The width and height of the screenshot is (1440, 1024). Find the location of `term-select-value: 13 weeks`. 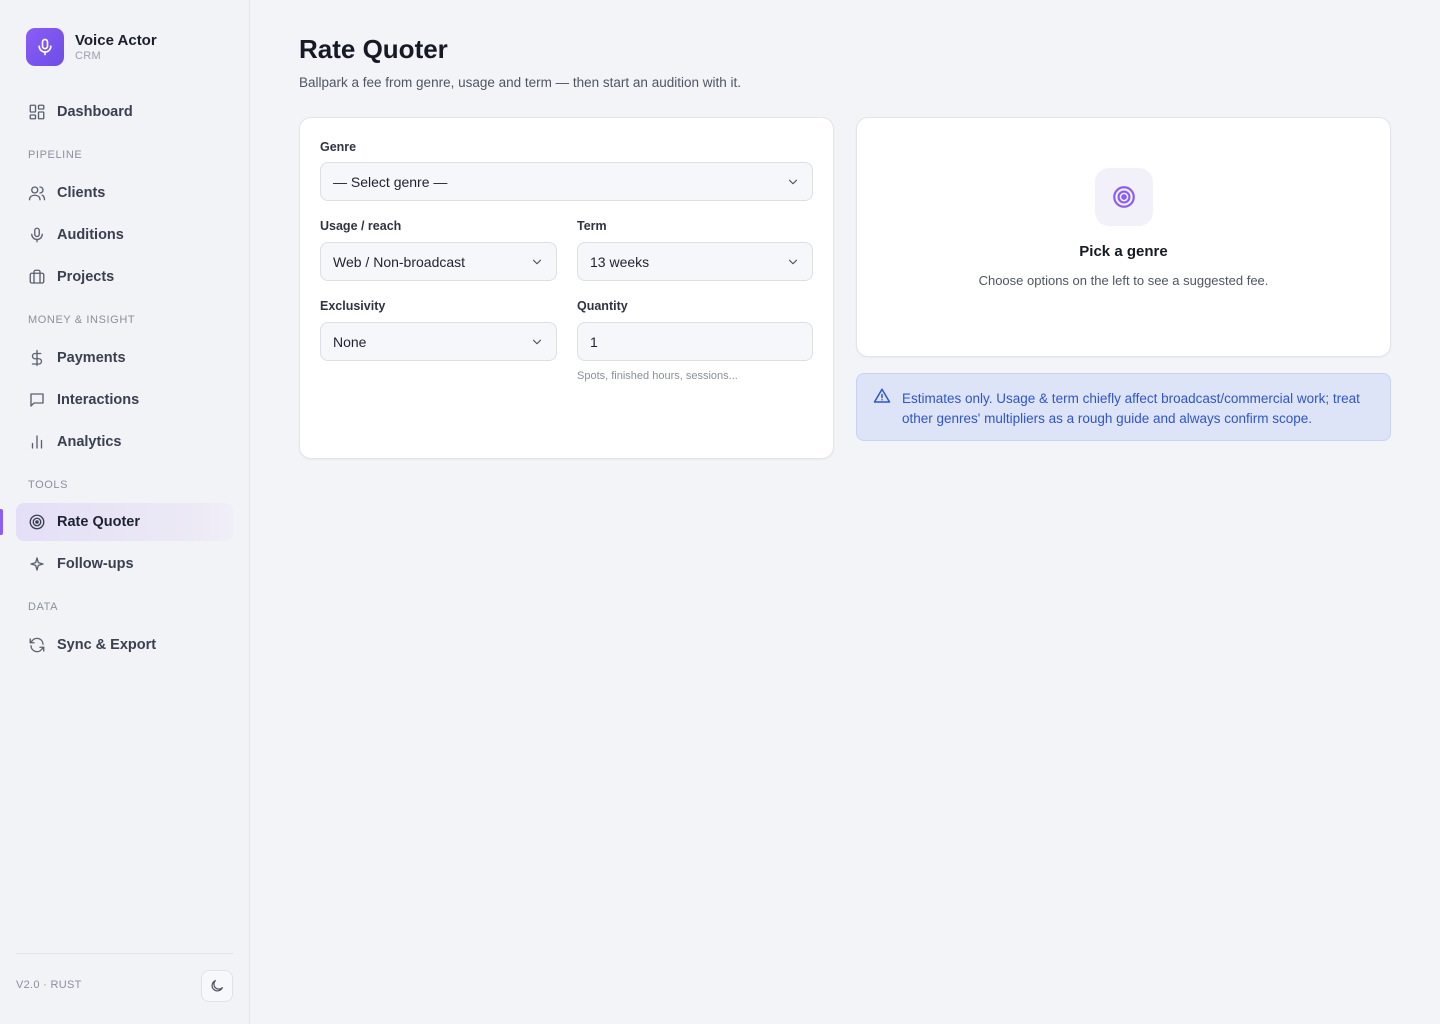

term-select-value: 13 weeks is located at coordinates (620, 261).